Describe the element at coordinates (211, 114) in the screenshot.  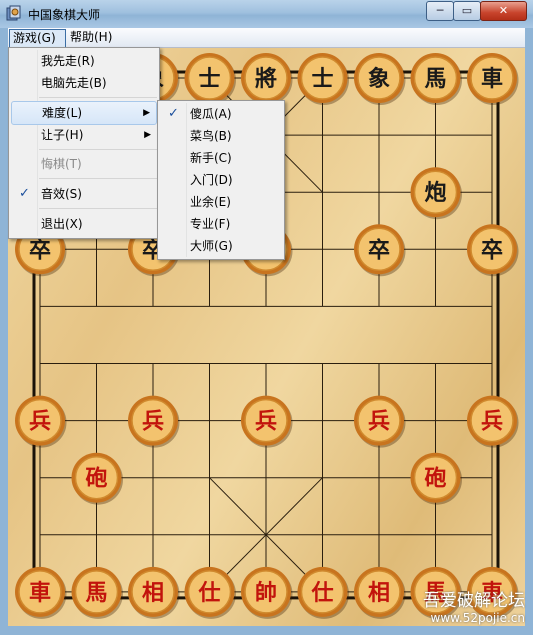
I see `menu-item-label: 傻瓜(A)` at that location.